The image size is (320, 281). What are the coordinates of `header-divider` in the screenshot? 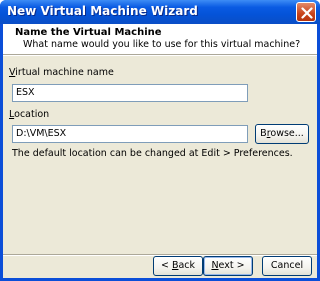 It's located at (160, 55).